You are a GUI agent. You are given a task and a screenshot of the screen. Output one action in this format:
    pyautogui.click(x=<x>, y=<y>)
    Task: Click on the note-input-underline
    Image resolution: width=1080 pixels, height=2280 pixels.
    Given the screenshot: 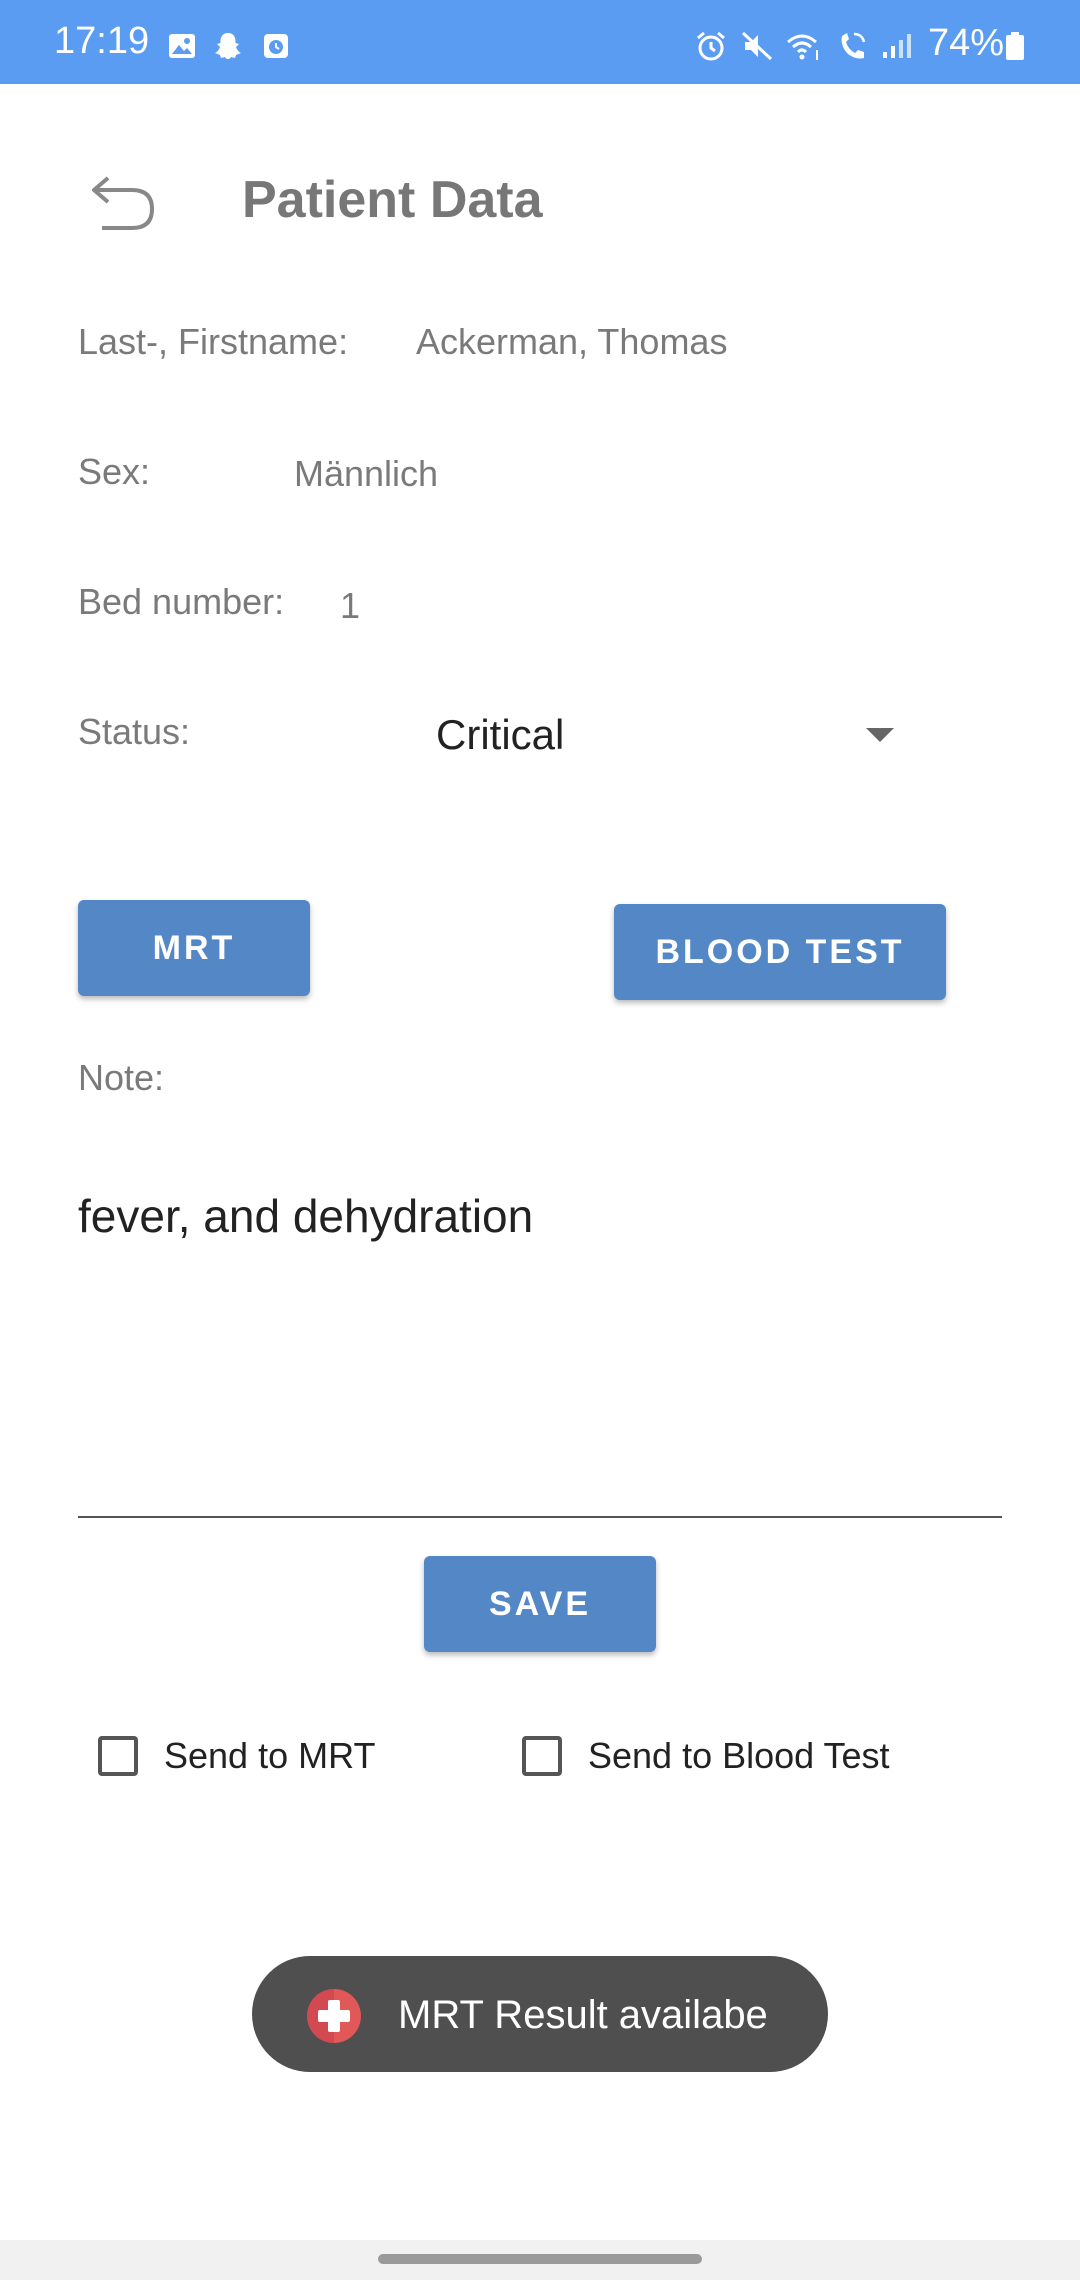 What is the action you would take?
    pyautogui.click(x=540, y=1517)
    